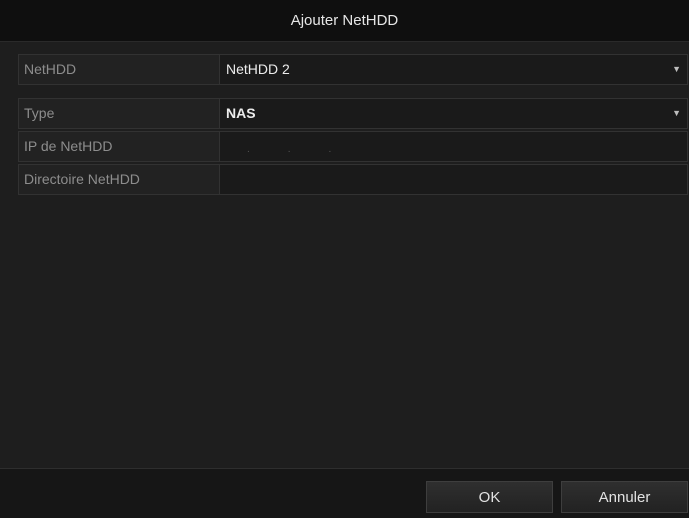 The width and height of the screenshot is (689, 518). Describe the element at coordinates (258, 69) in the screenshot. I see `nethdd-select-value: NetHDD 2` at that location.